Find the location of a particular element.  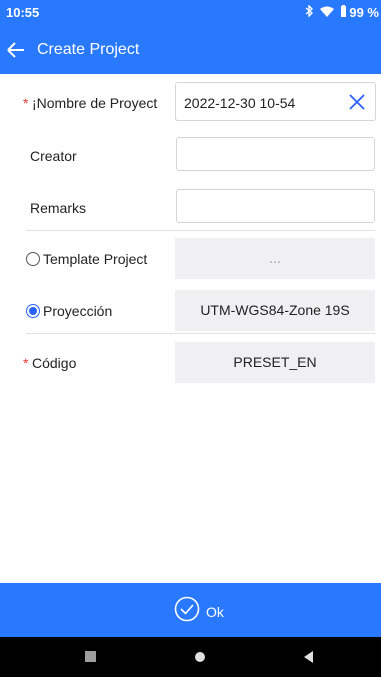

check-circle-icon is located at coordinates (187, 611).